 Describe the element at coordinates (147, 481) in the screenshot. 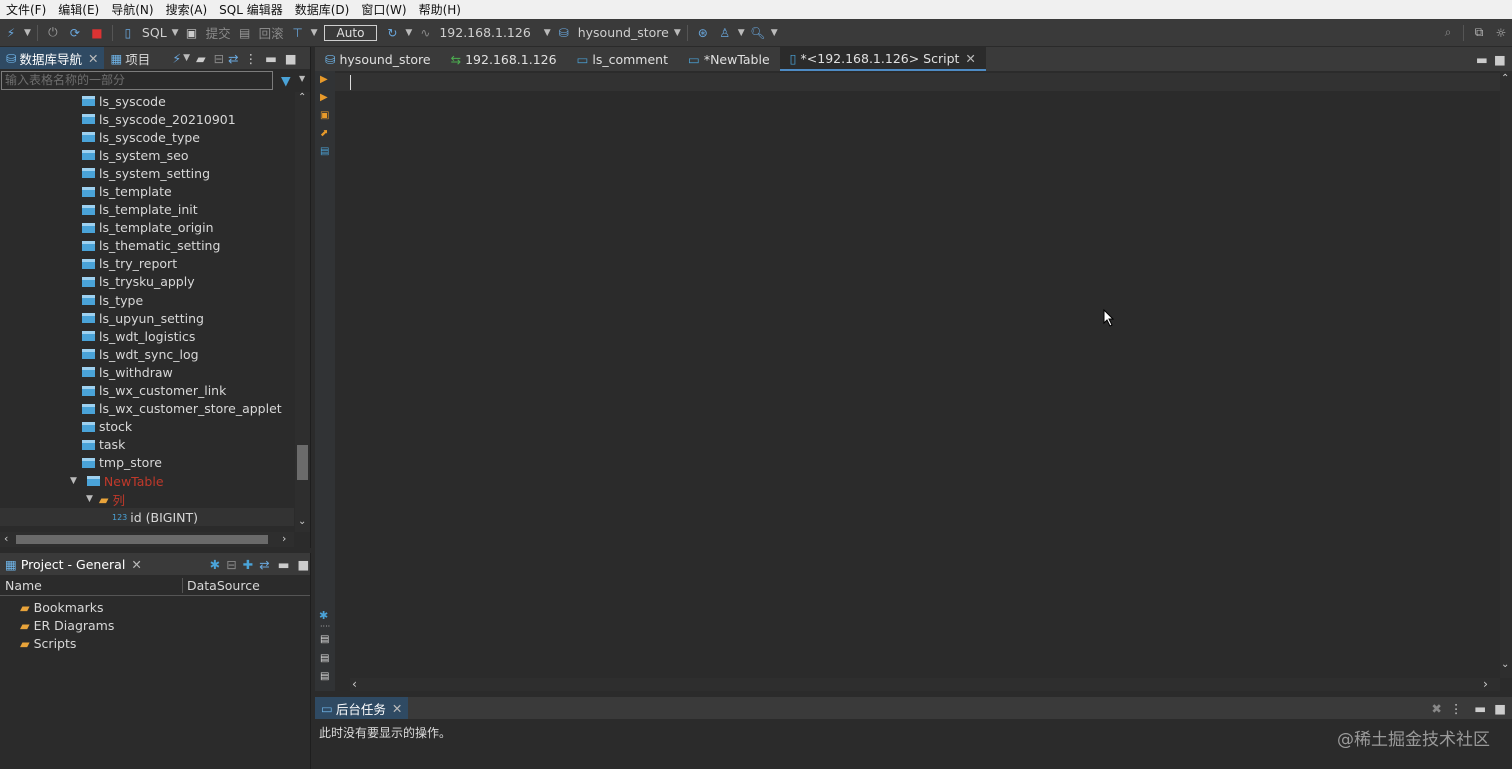

I see `tree-item-new-table: ▼ NewTable` at that location.